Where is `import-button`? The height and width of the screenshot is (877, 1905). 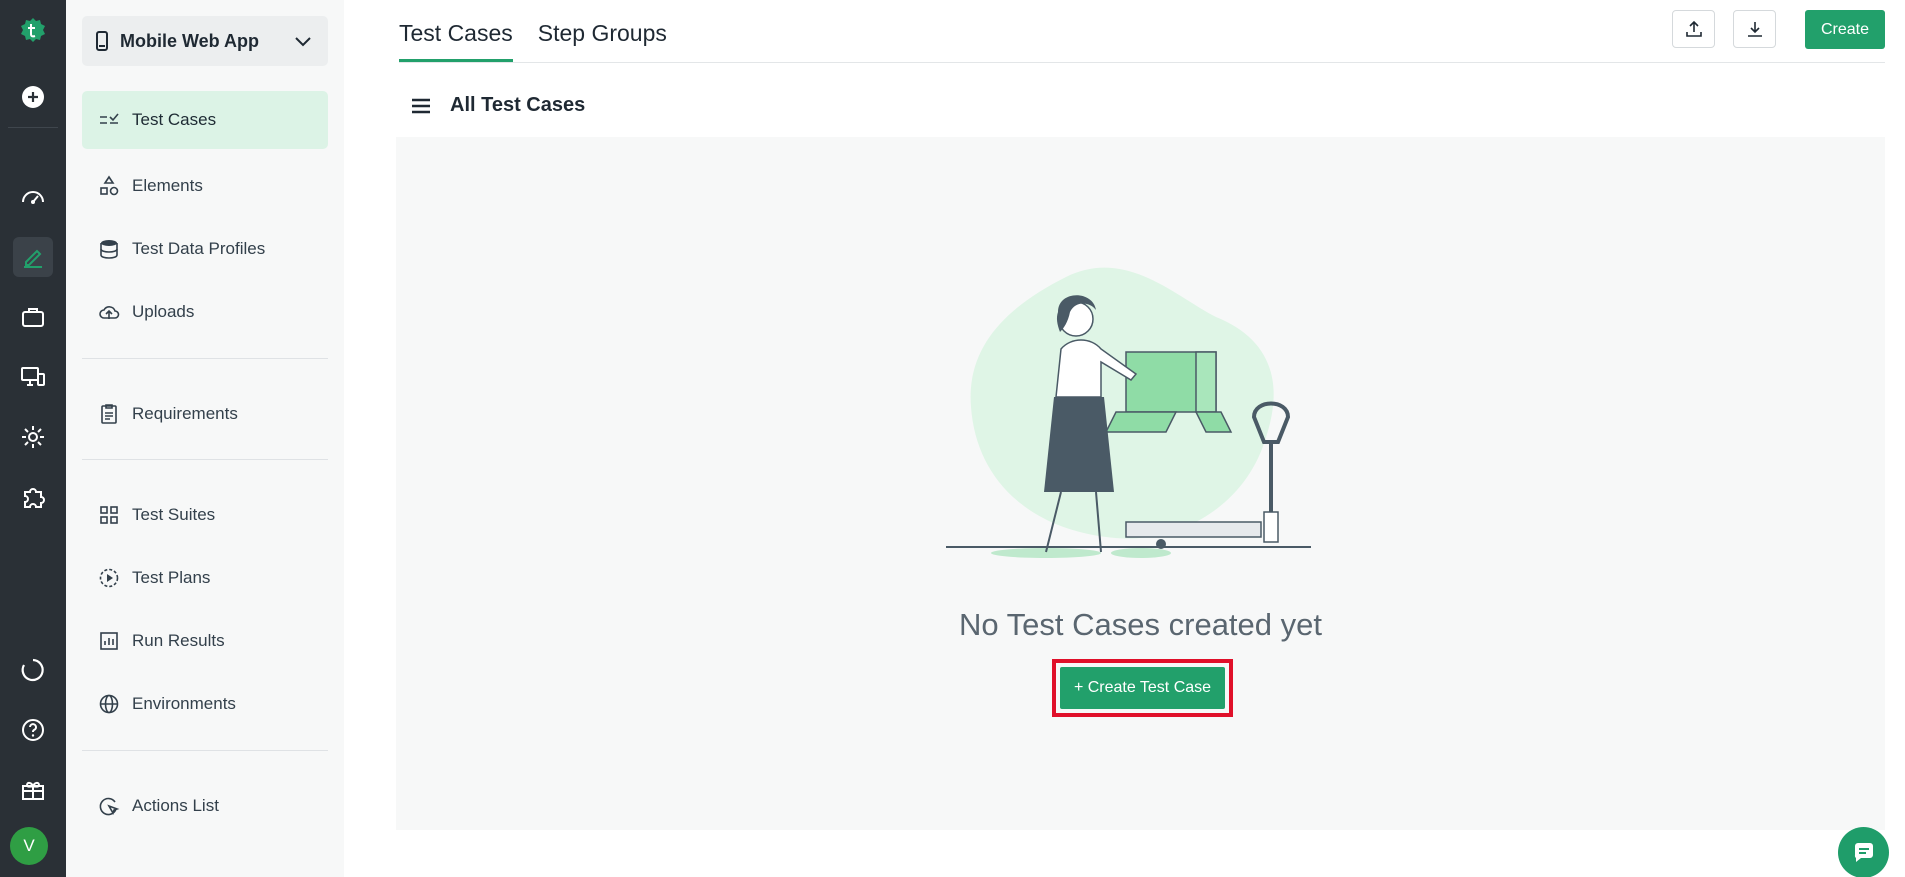
import-button is located at coordinates (1693, 29).